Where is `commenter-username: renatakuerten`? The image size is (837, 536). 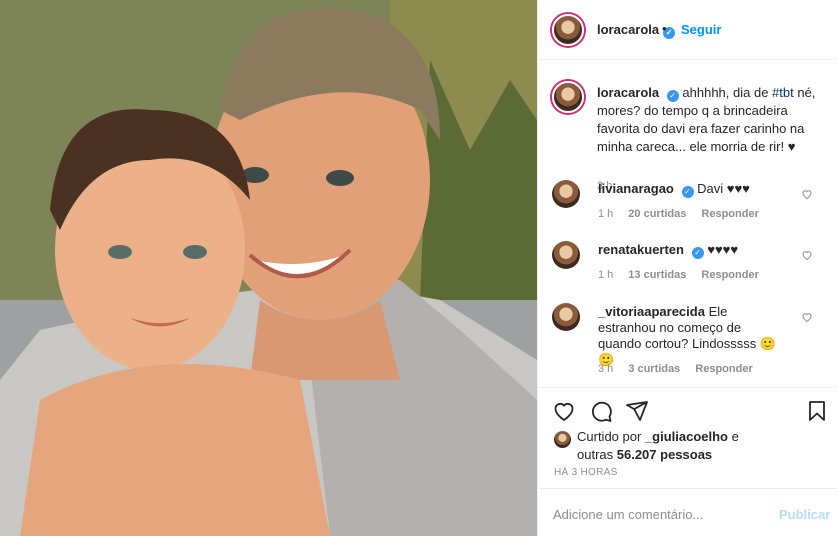 commenter-username: renatakuerten is located at coordinates (641, 249).